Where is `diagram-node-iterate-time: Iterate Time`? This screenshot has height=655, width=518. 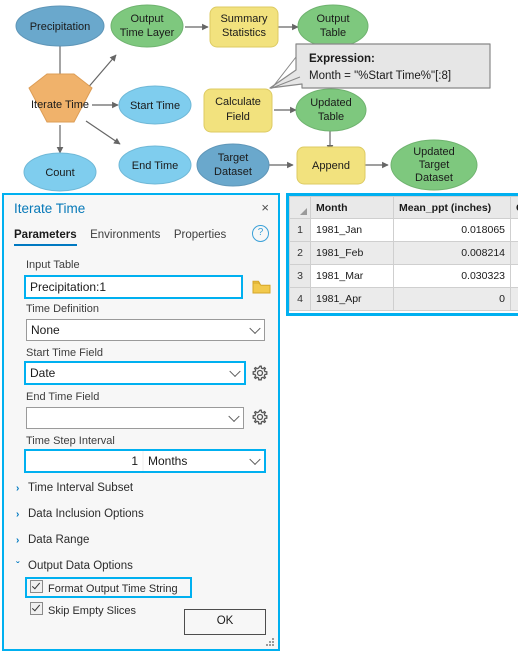
diagram-node-iterate-time: Iterate Time is located at coordinates (60, 98).